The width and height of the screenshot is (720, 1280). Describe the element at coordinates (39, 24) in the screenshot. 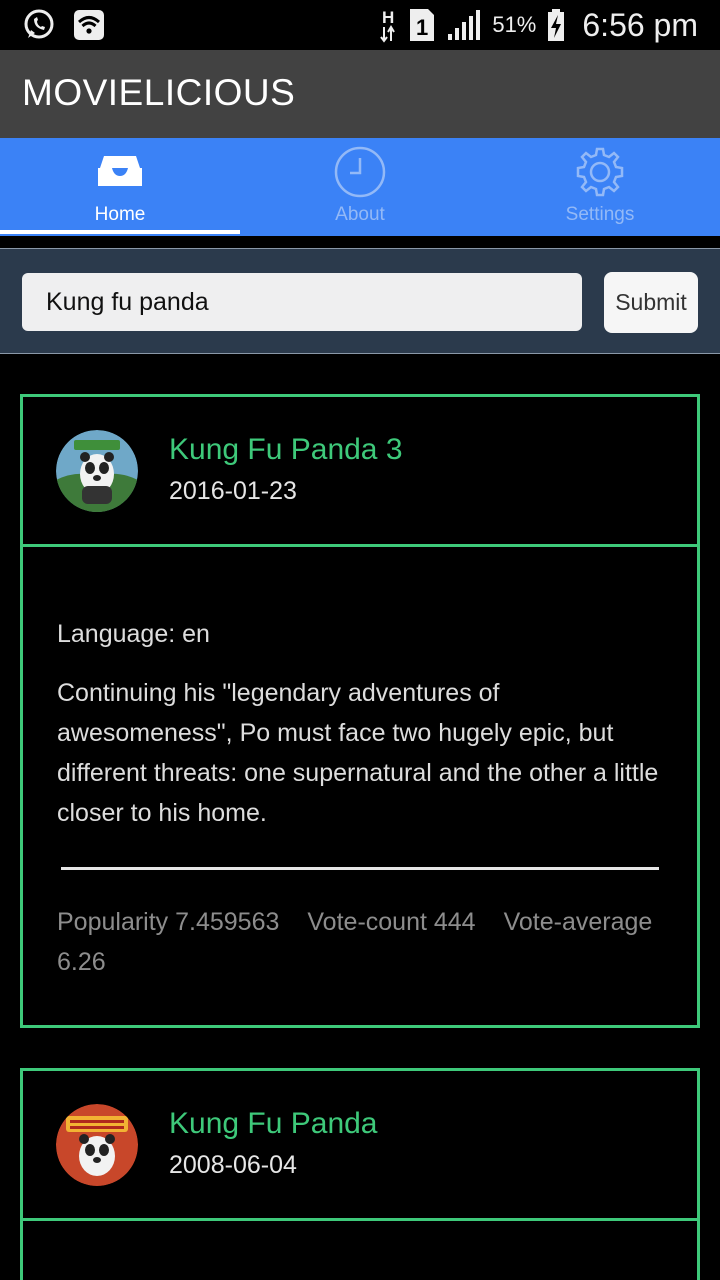

I see `whatsapp-icon` at that location.